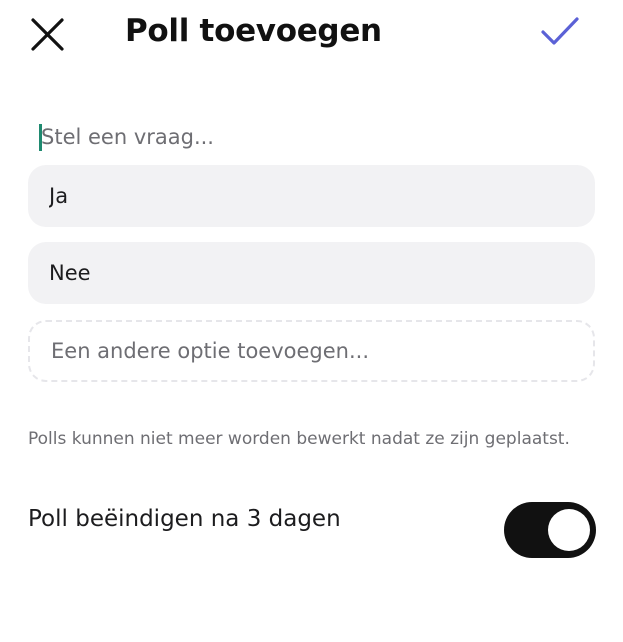  Describe the element at coordinates (569, 530) in the screenshot. I see `toggle-knob` at that location.